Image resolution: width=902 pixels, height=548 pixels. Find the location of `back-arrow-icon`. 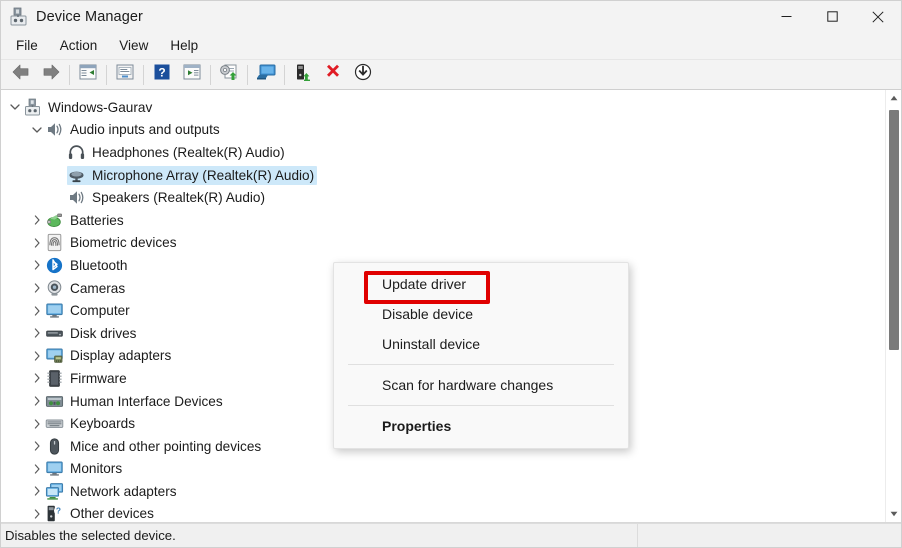

back-arrow-icon is located at coordinates (21, 74).